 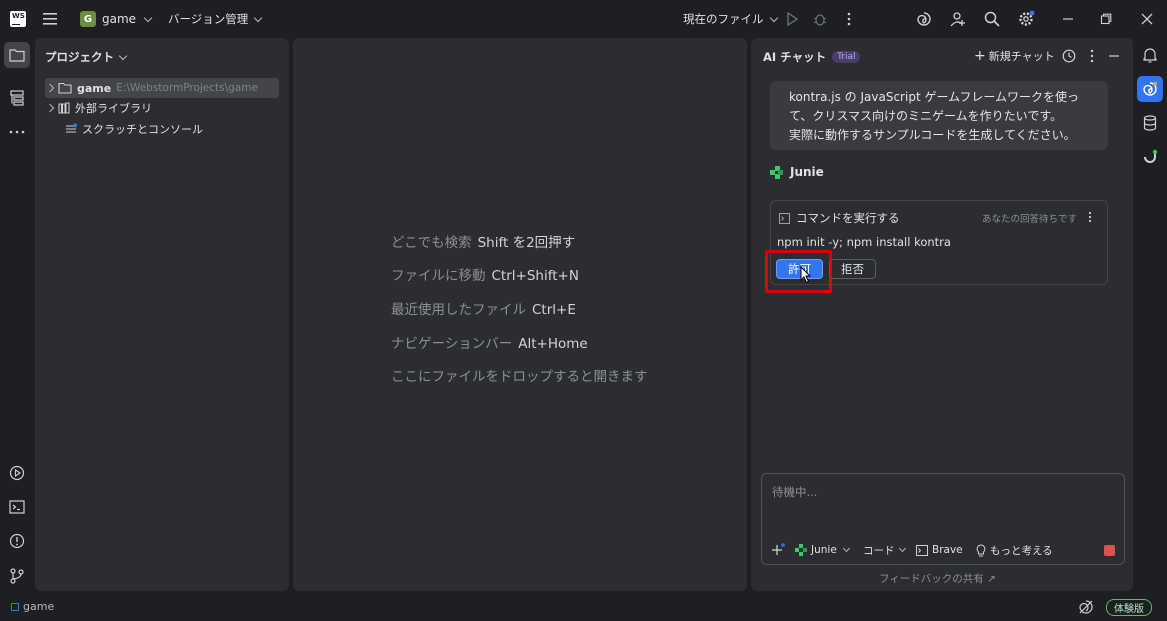 What do you see at coordinates (18, 19) in the screenshot?
I see `webstorm-logo-icon: WS` at bounding box center [18, 19].